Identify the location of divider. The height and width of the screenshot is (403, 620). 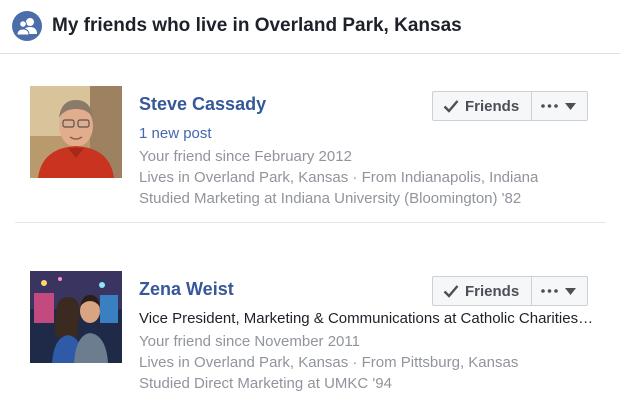
(310, 222).